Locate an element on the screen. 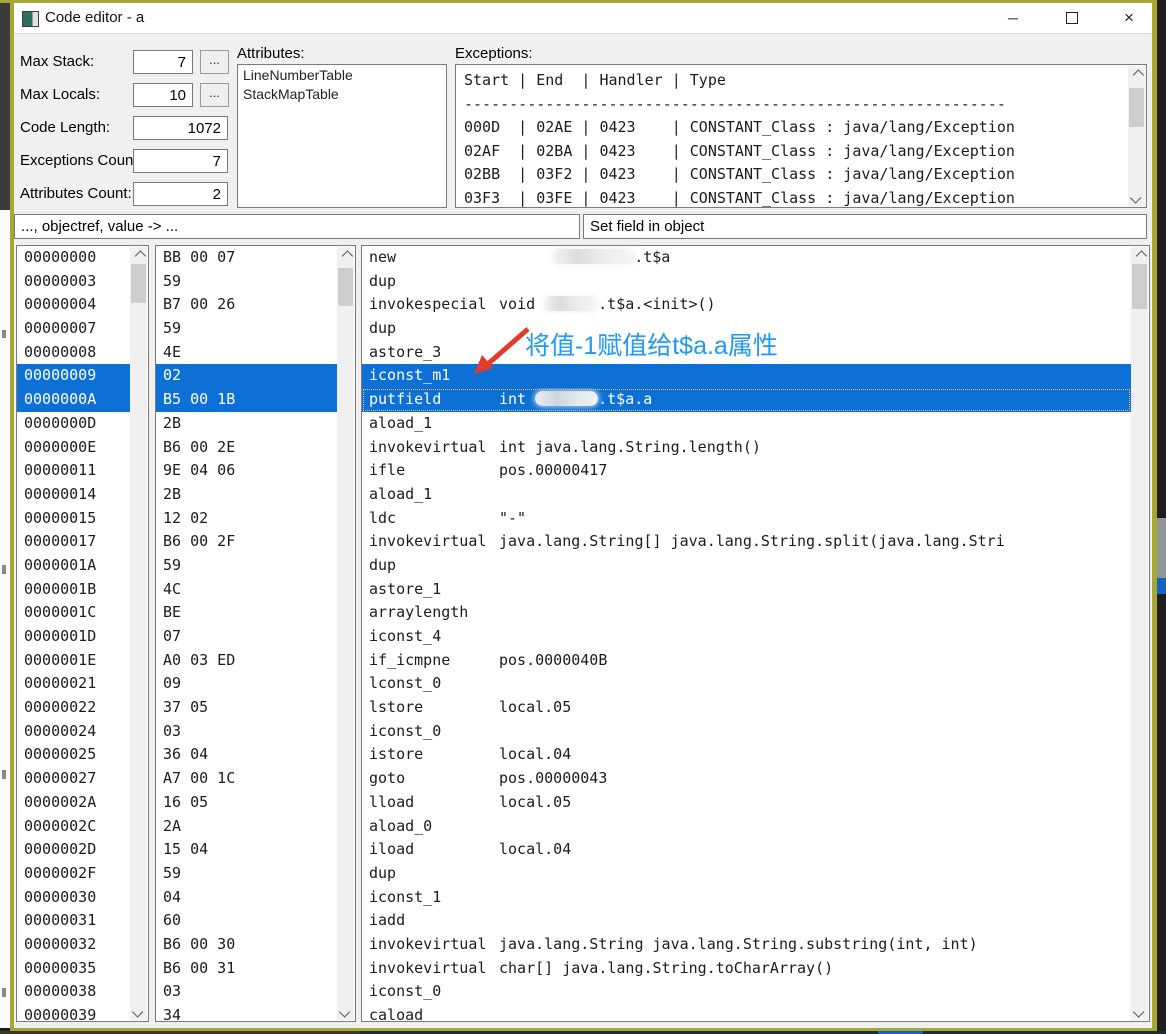 The height and width of the screenshot is (1034, 1166). maximize-button is located at coordinates (1072, 18).